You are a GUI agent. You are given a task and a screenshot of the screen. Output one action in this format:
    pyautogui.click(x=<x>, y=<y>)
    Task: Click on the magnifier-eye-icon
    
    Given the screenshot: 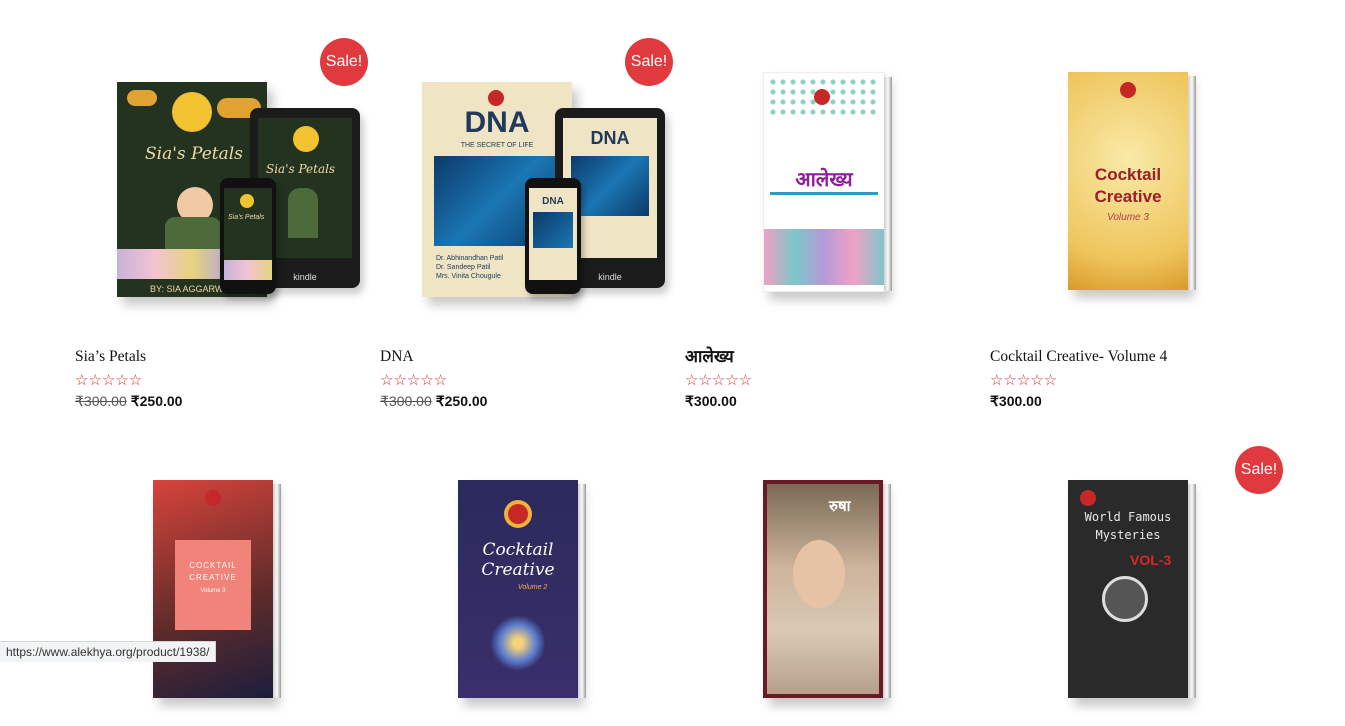 What is the action you would take?
    pyautogui.click(x=1125, y=599)
    